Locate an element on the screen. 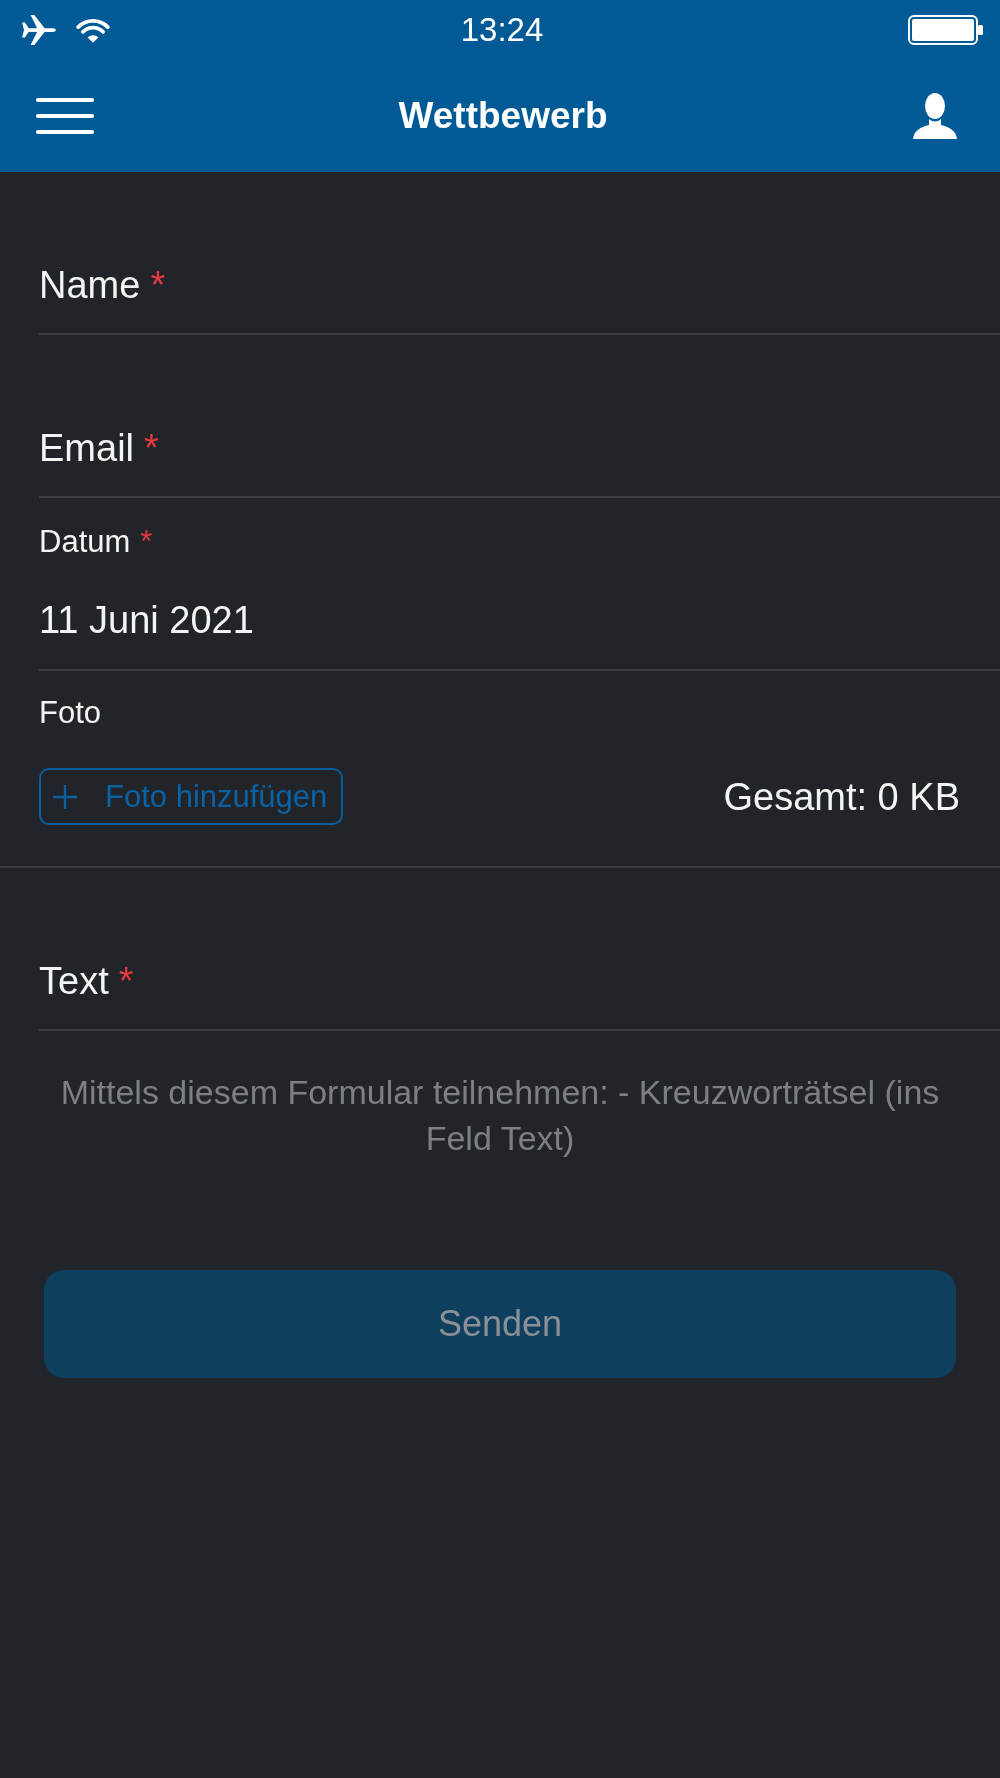  field-label: Foto is located at coordinates (70, 713).